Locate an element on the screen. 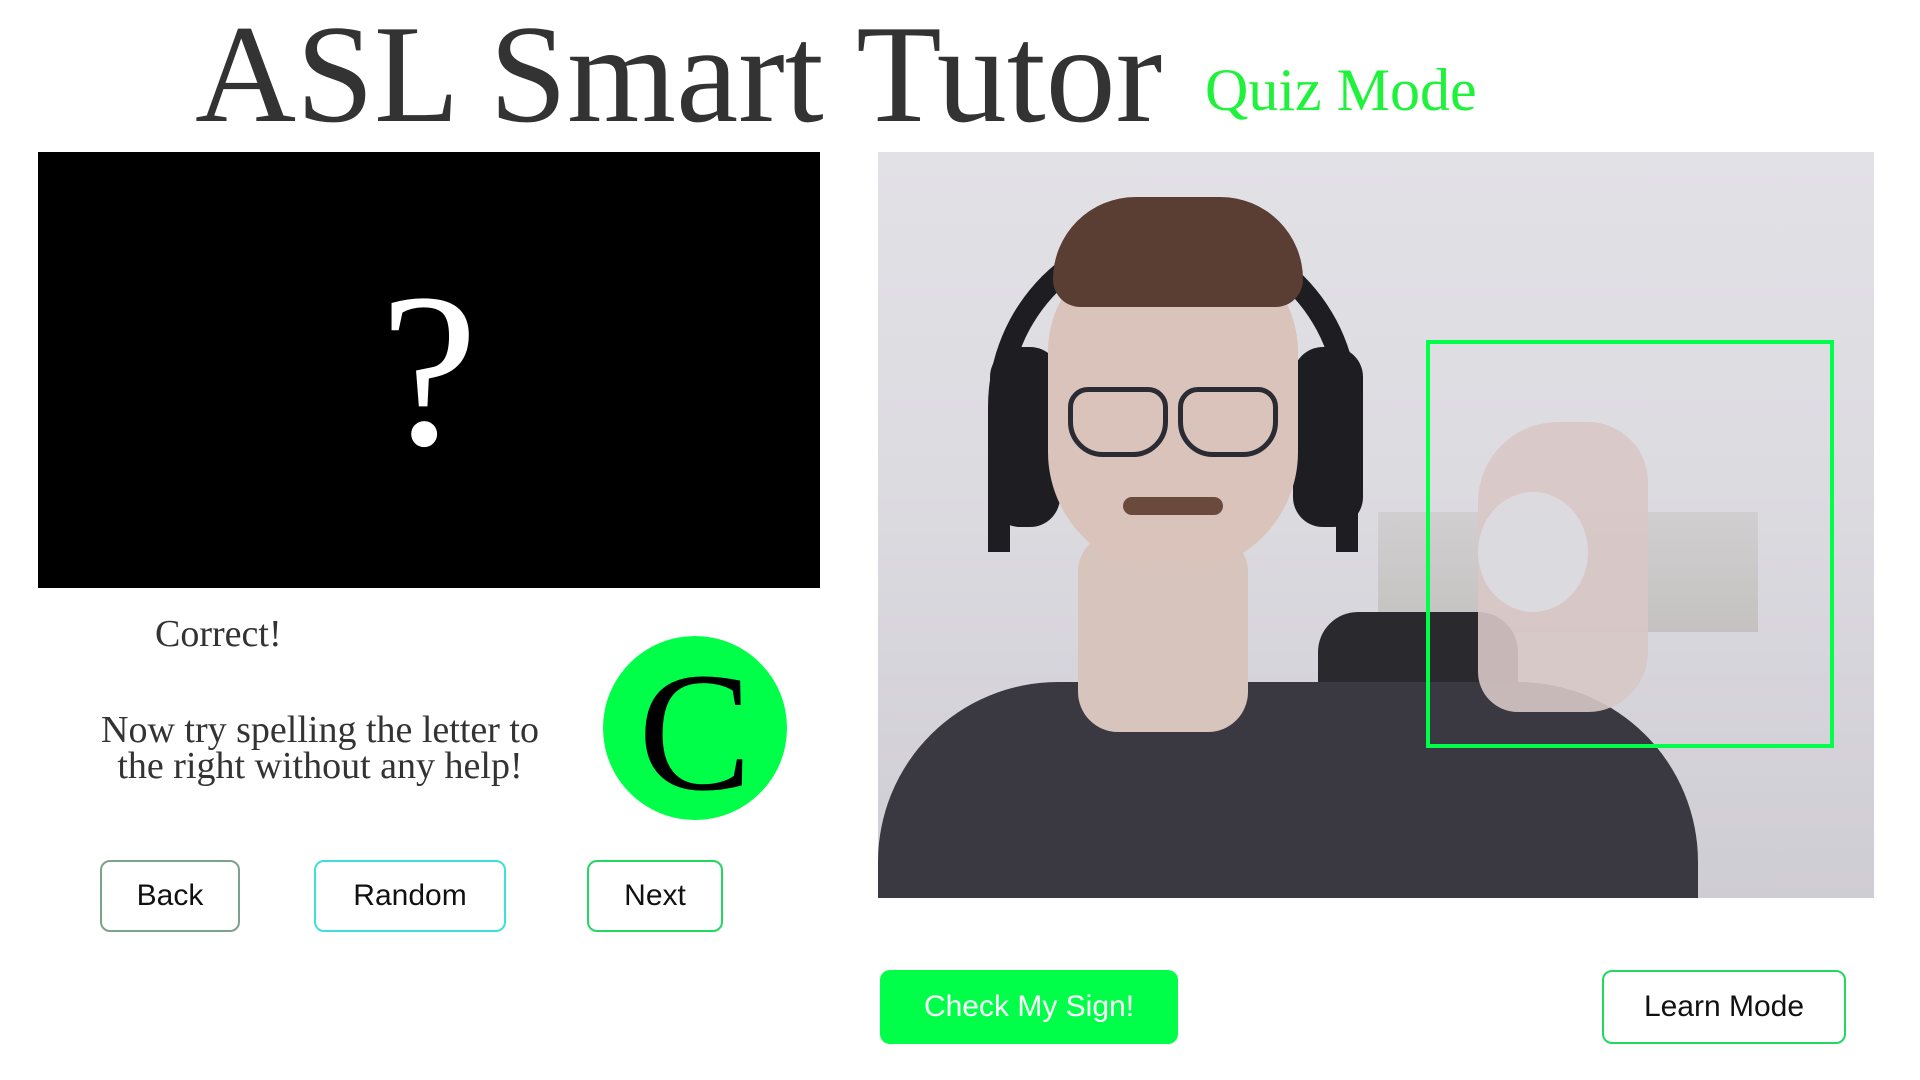 The image size is (1920, 1080). glasses-lens-right is located at coordinates (1228, 422).